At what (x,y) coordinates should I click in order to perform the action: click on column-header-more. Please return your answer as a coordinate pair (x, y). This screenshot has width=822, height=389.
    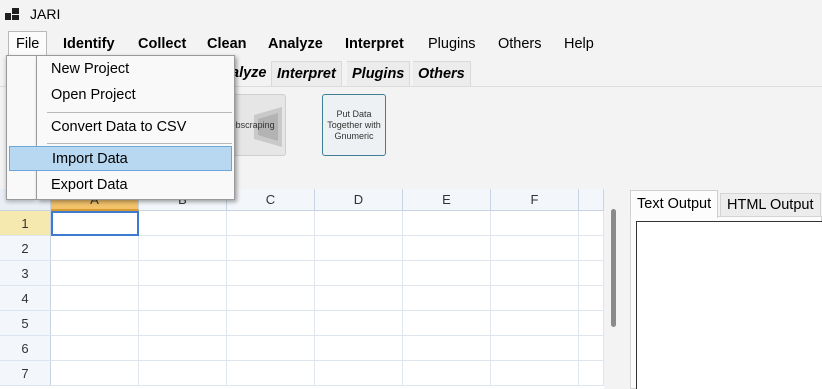
    Looking at the image, I should click on (591, 200).